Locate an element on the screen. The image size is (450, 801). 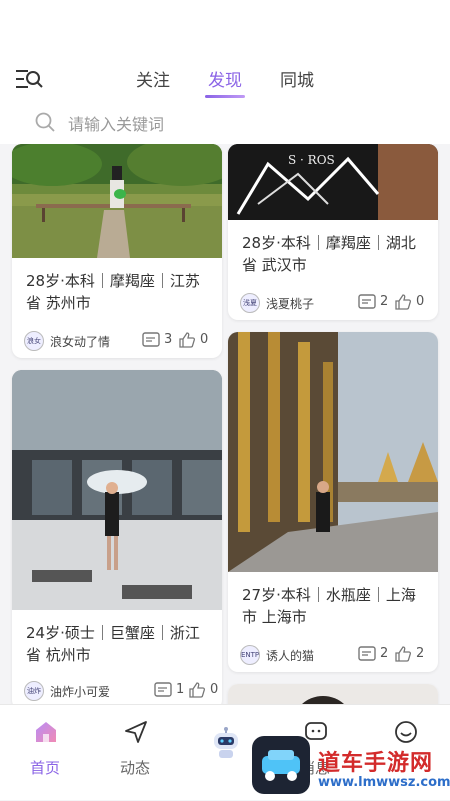
avatar: 油炸 is located at coordinates (34, 691).